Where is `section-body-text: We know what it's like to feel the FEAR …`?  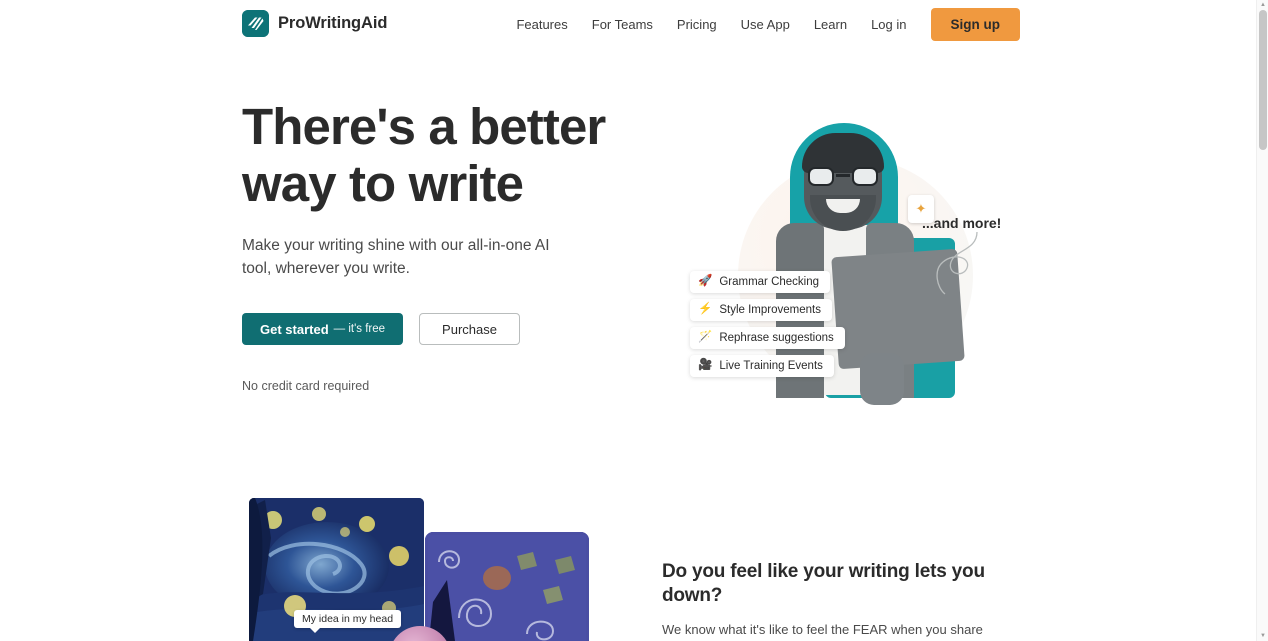 section-body-text: We know what it's like to feel the FEAR … is located at coordinates (822, 629).